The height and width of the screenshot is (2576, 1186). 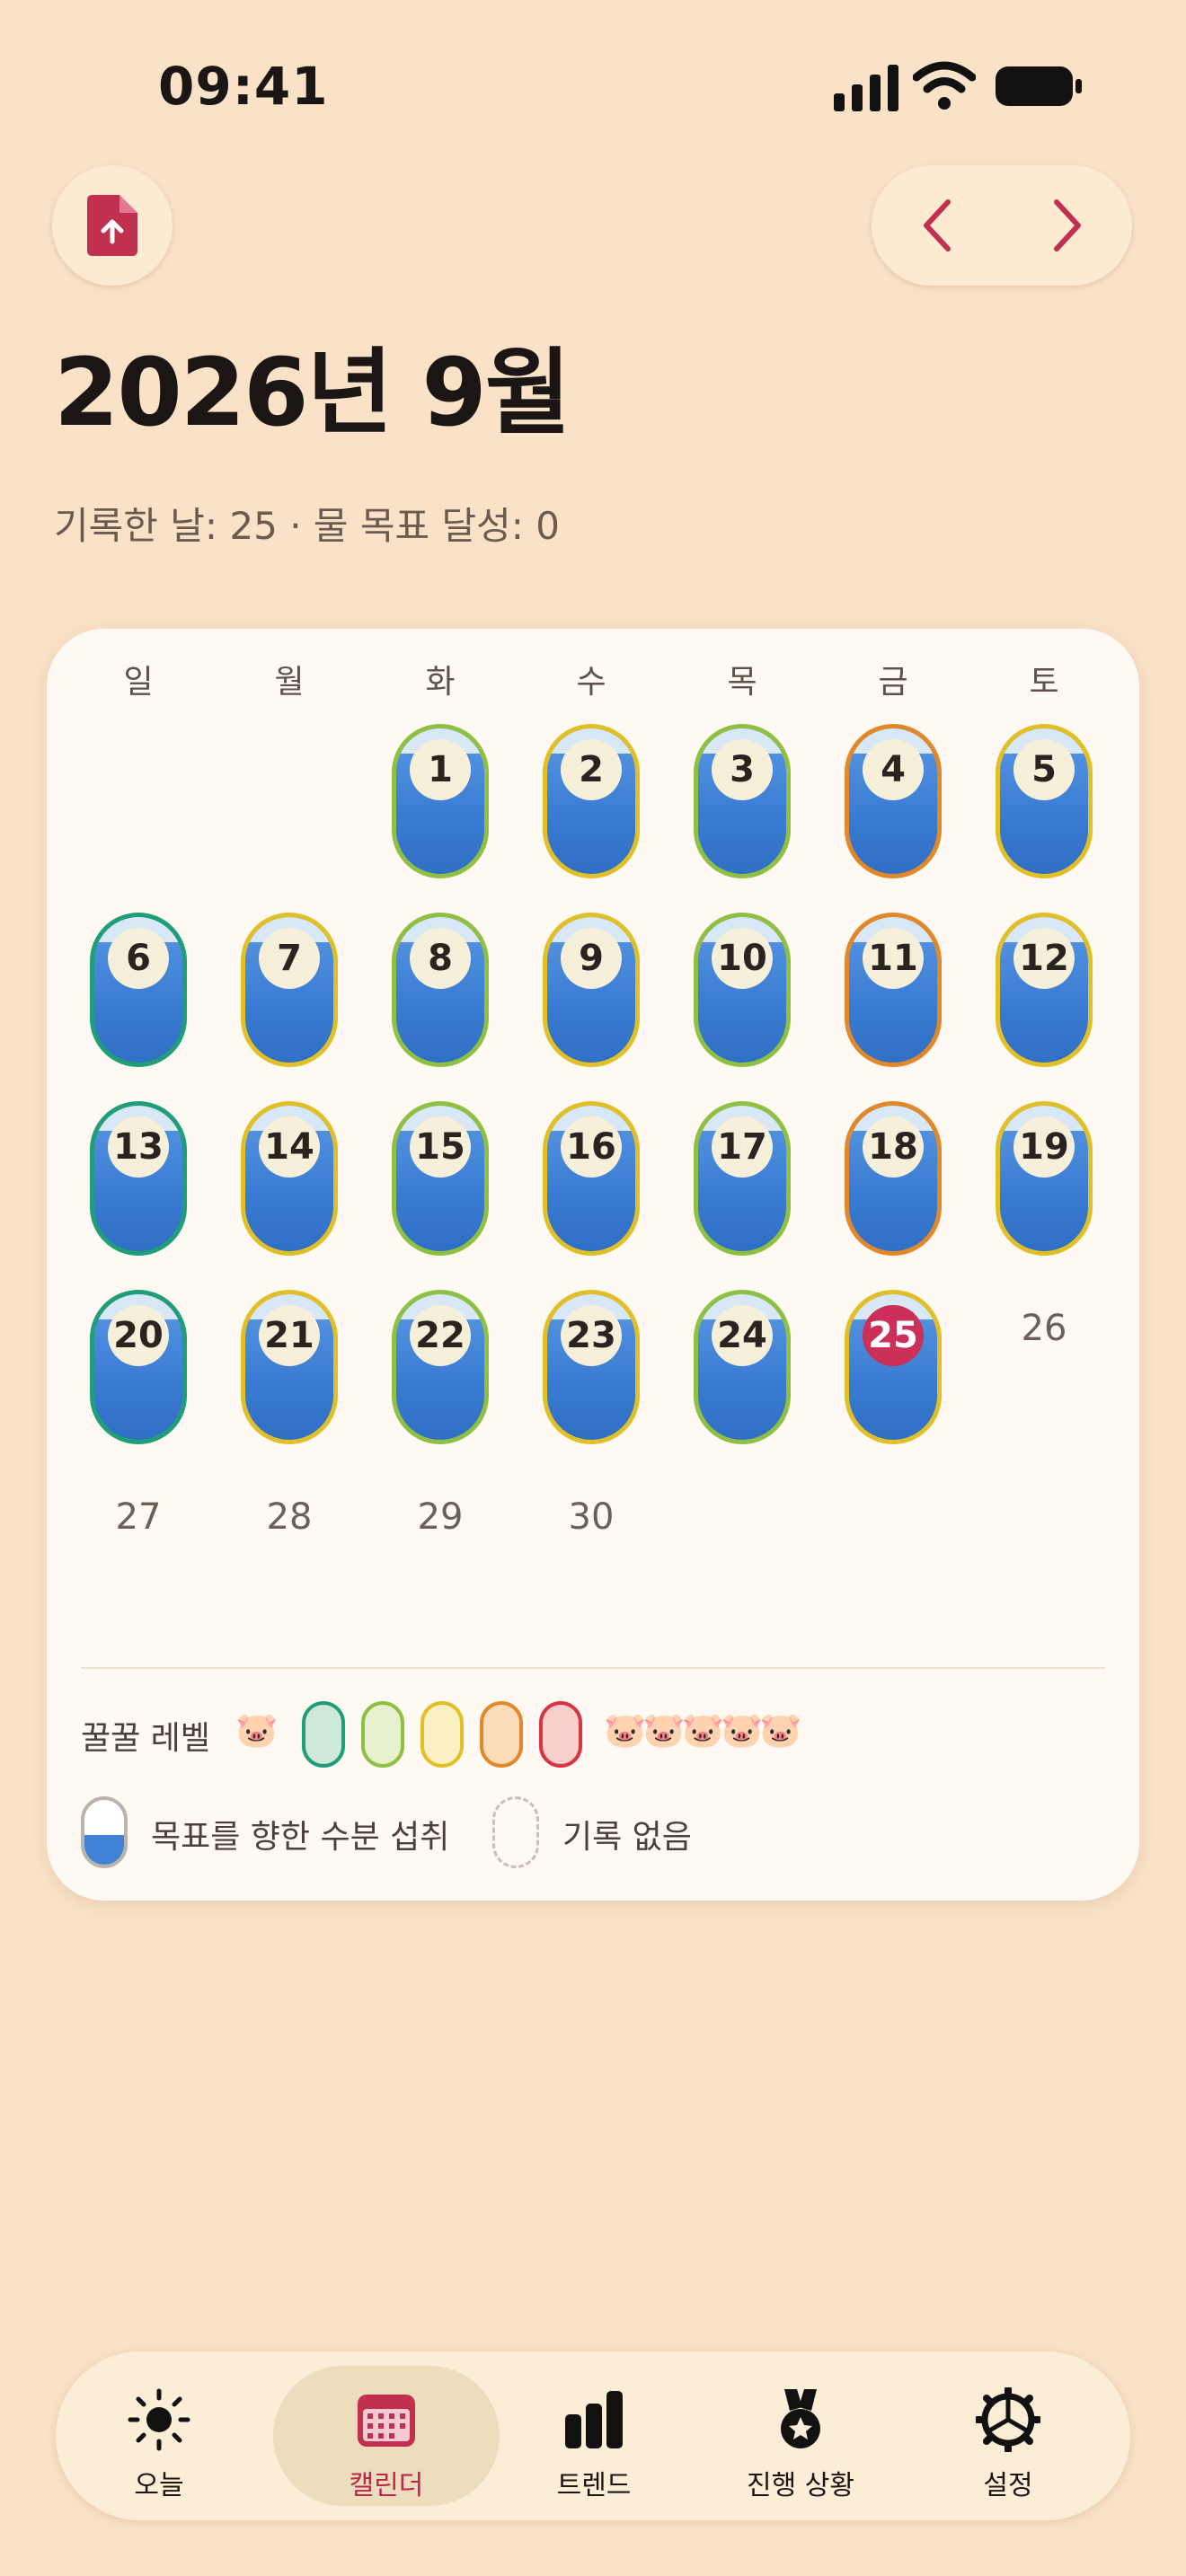 What do you see at coordinates (289, 1335) in the screenshot?
I see `day-number: 21` at bounding box center [289, 1335].